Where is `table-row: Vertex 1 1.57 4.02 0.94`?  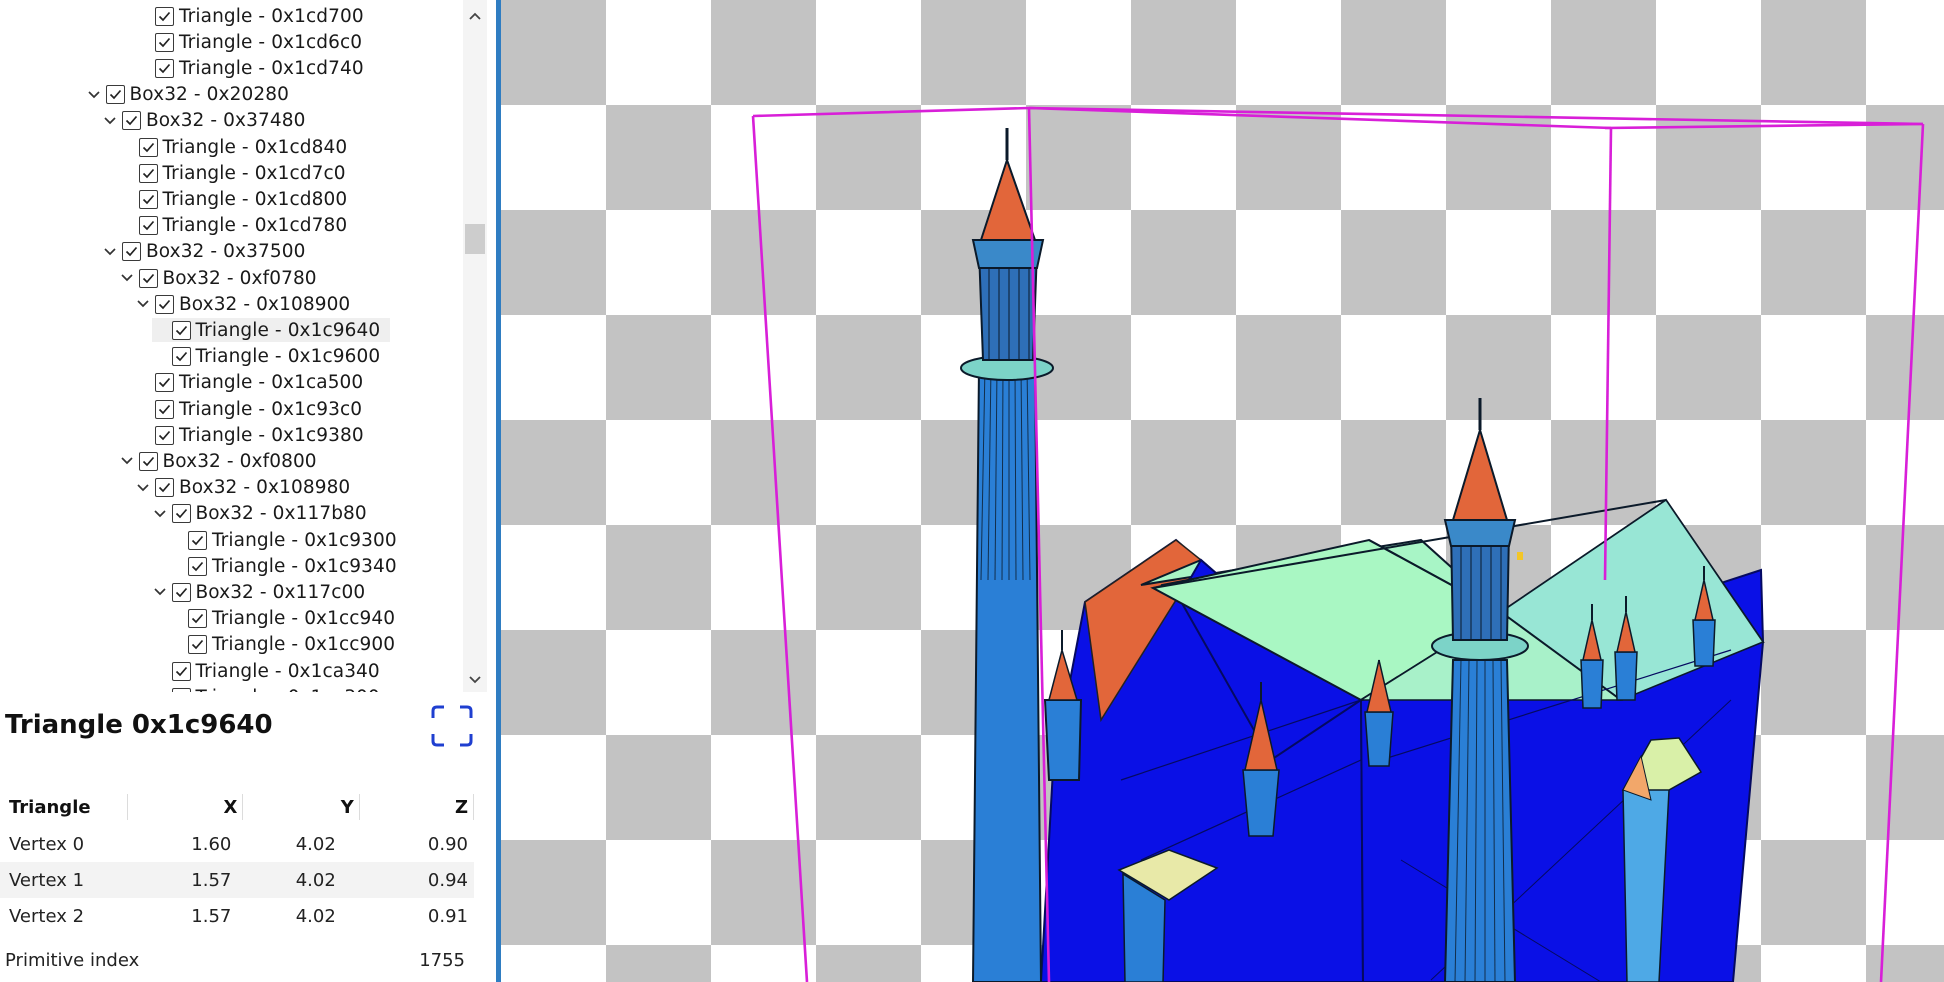 table-row: Vertex 1 1.57 4.02 0.94 is located at coordinates (237, 880).